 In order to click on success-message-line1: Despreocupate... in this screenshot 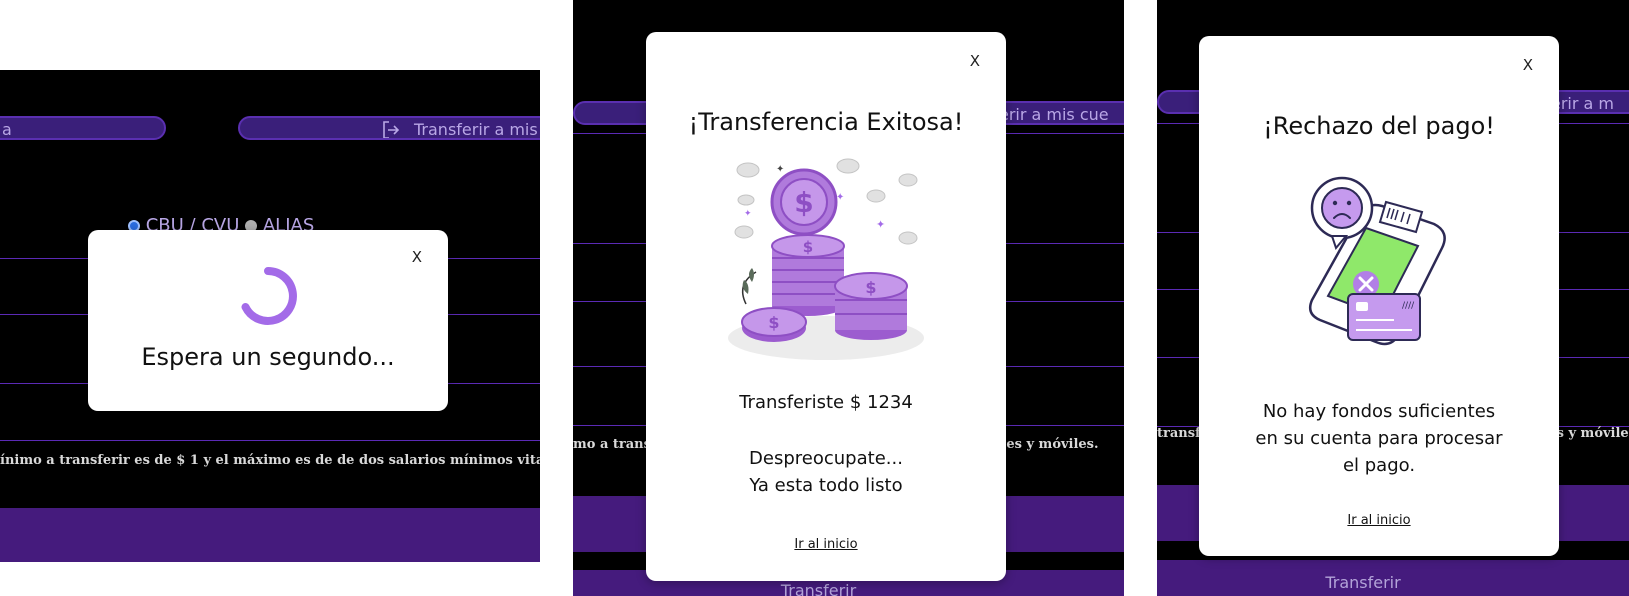, I will do `click(826, 458)`.